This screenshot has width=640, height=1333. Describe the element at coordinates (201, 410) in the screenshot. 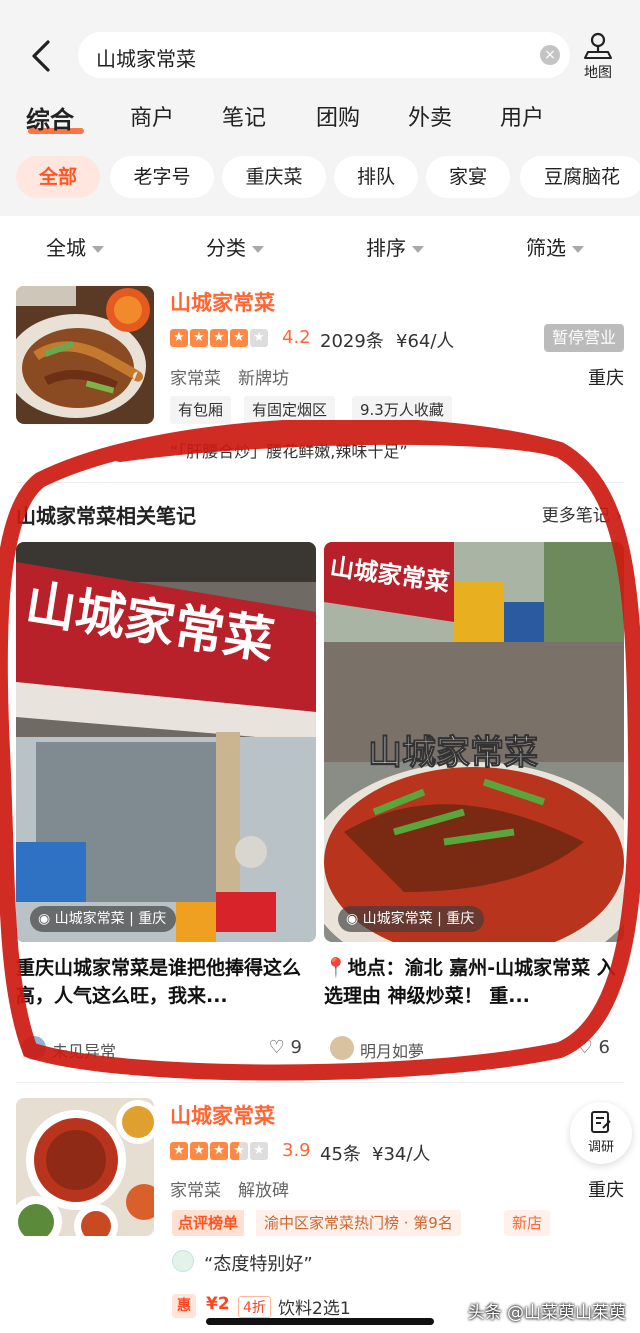

I see `shop-tag: 有包厢` at that location.